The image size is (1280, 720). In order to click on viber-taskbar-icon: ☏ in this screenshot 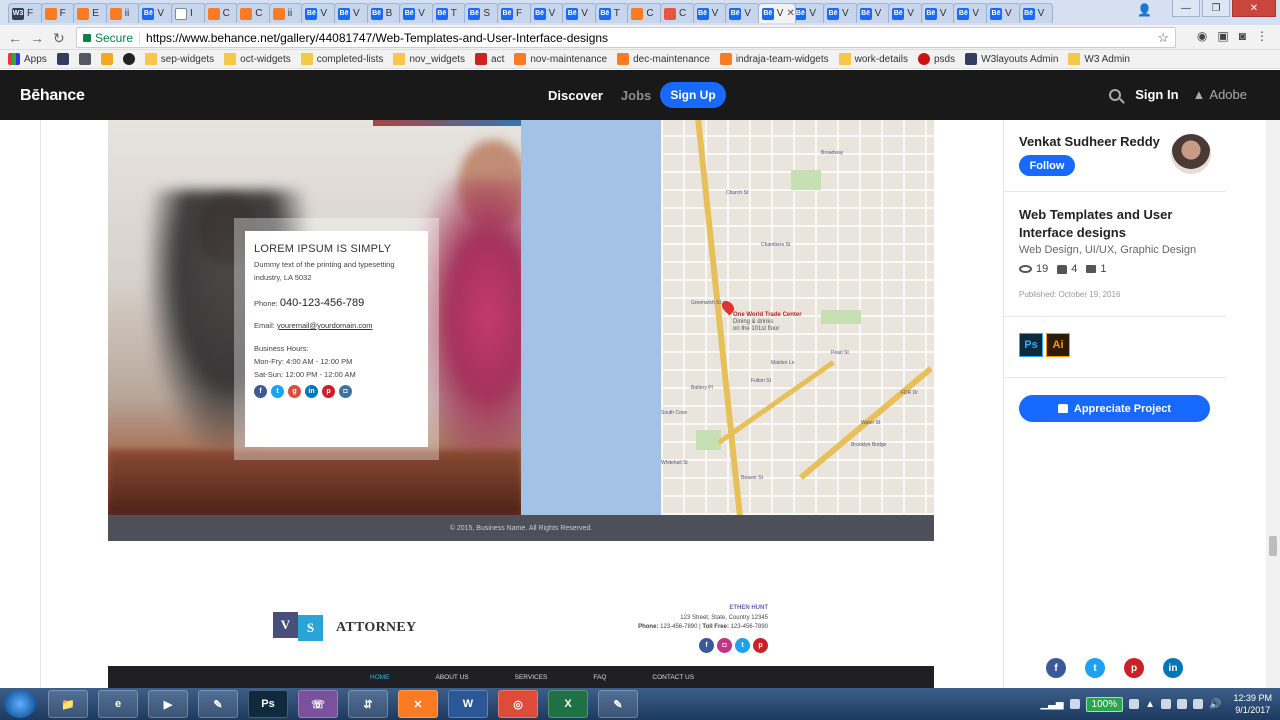, I will do `click(318, 704)`.